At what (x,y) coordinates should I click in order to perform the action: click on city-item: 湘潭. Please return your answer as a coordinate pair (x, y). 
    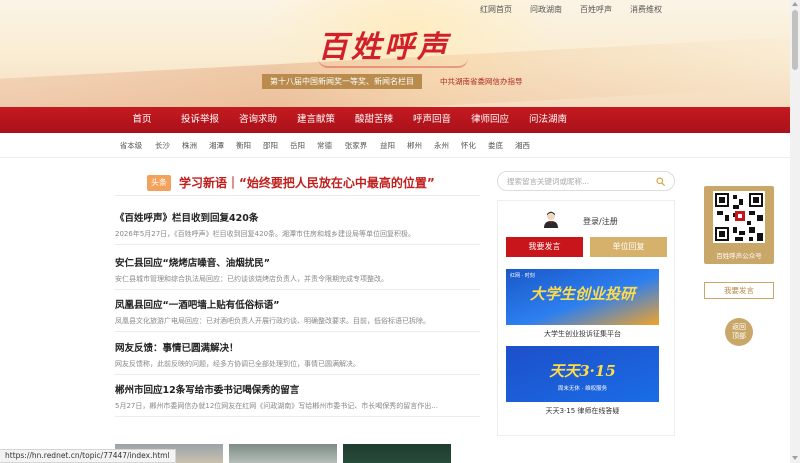
    Looking at the image, I should click on (216, 145).